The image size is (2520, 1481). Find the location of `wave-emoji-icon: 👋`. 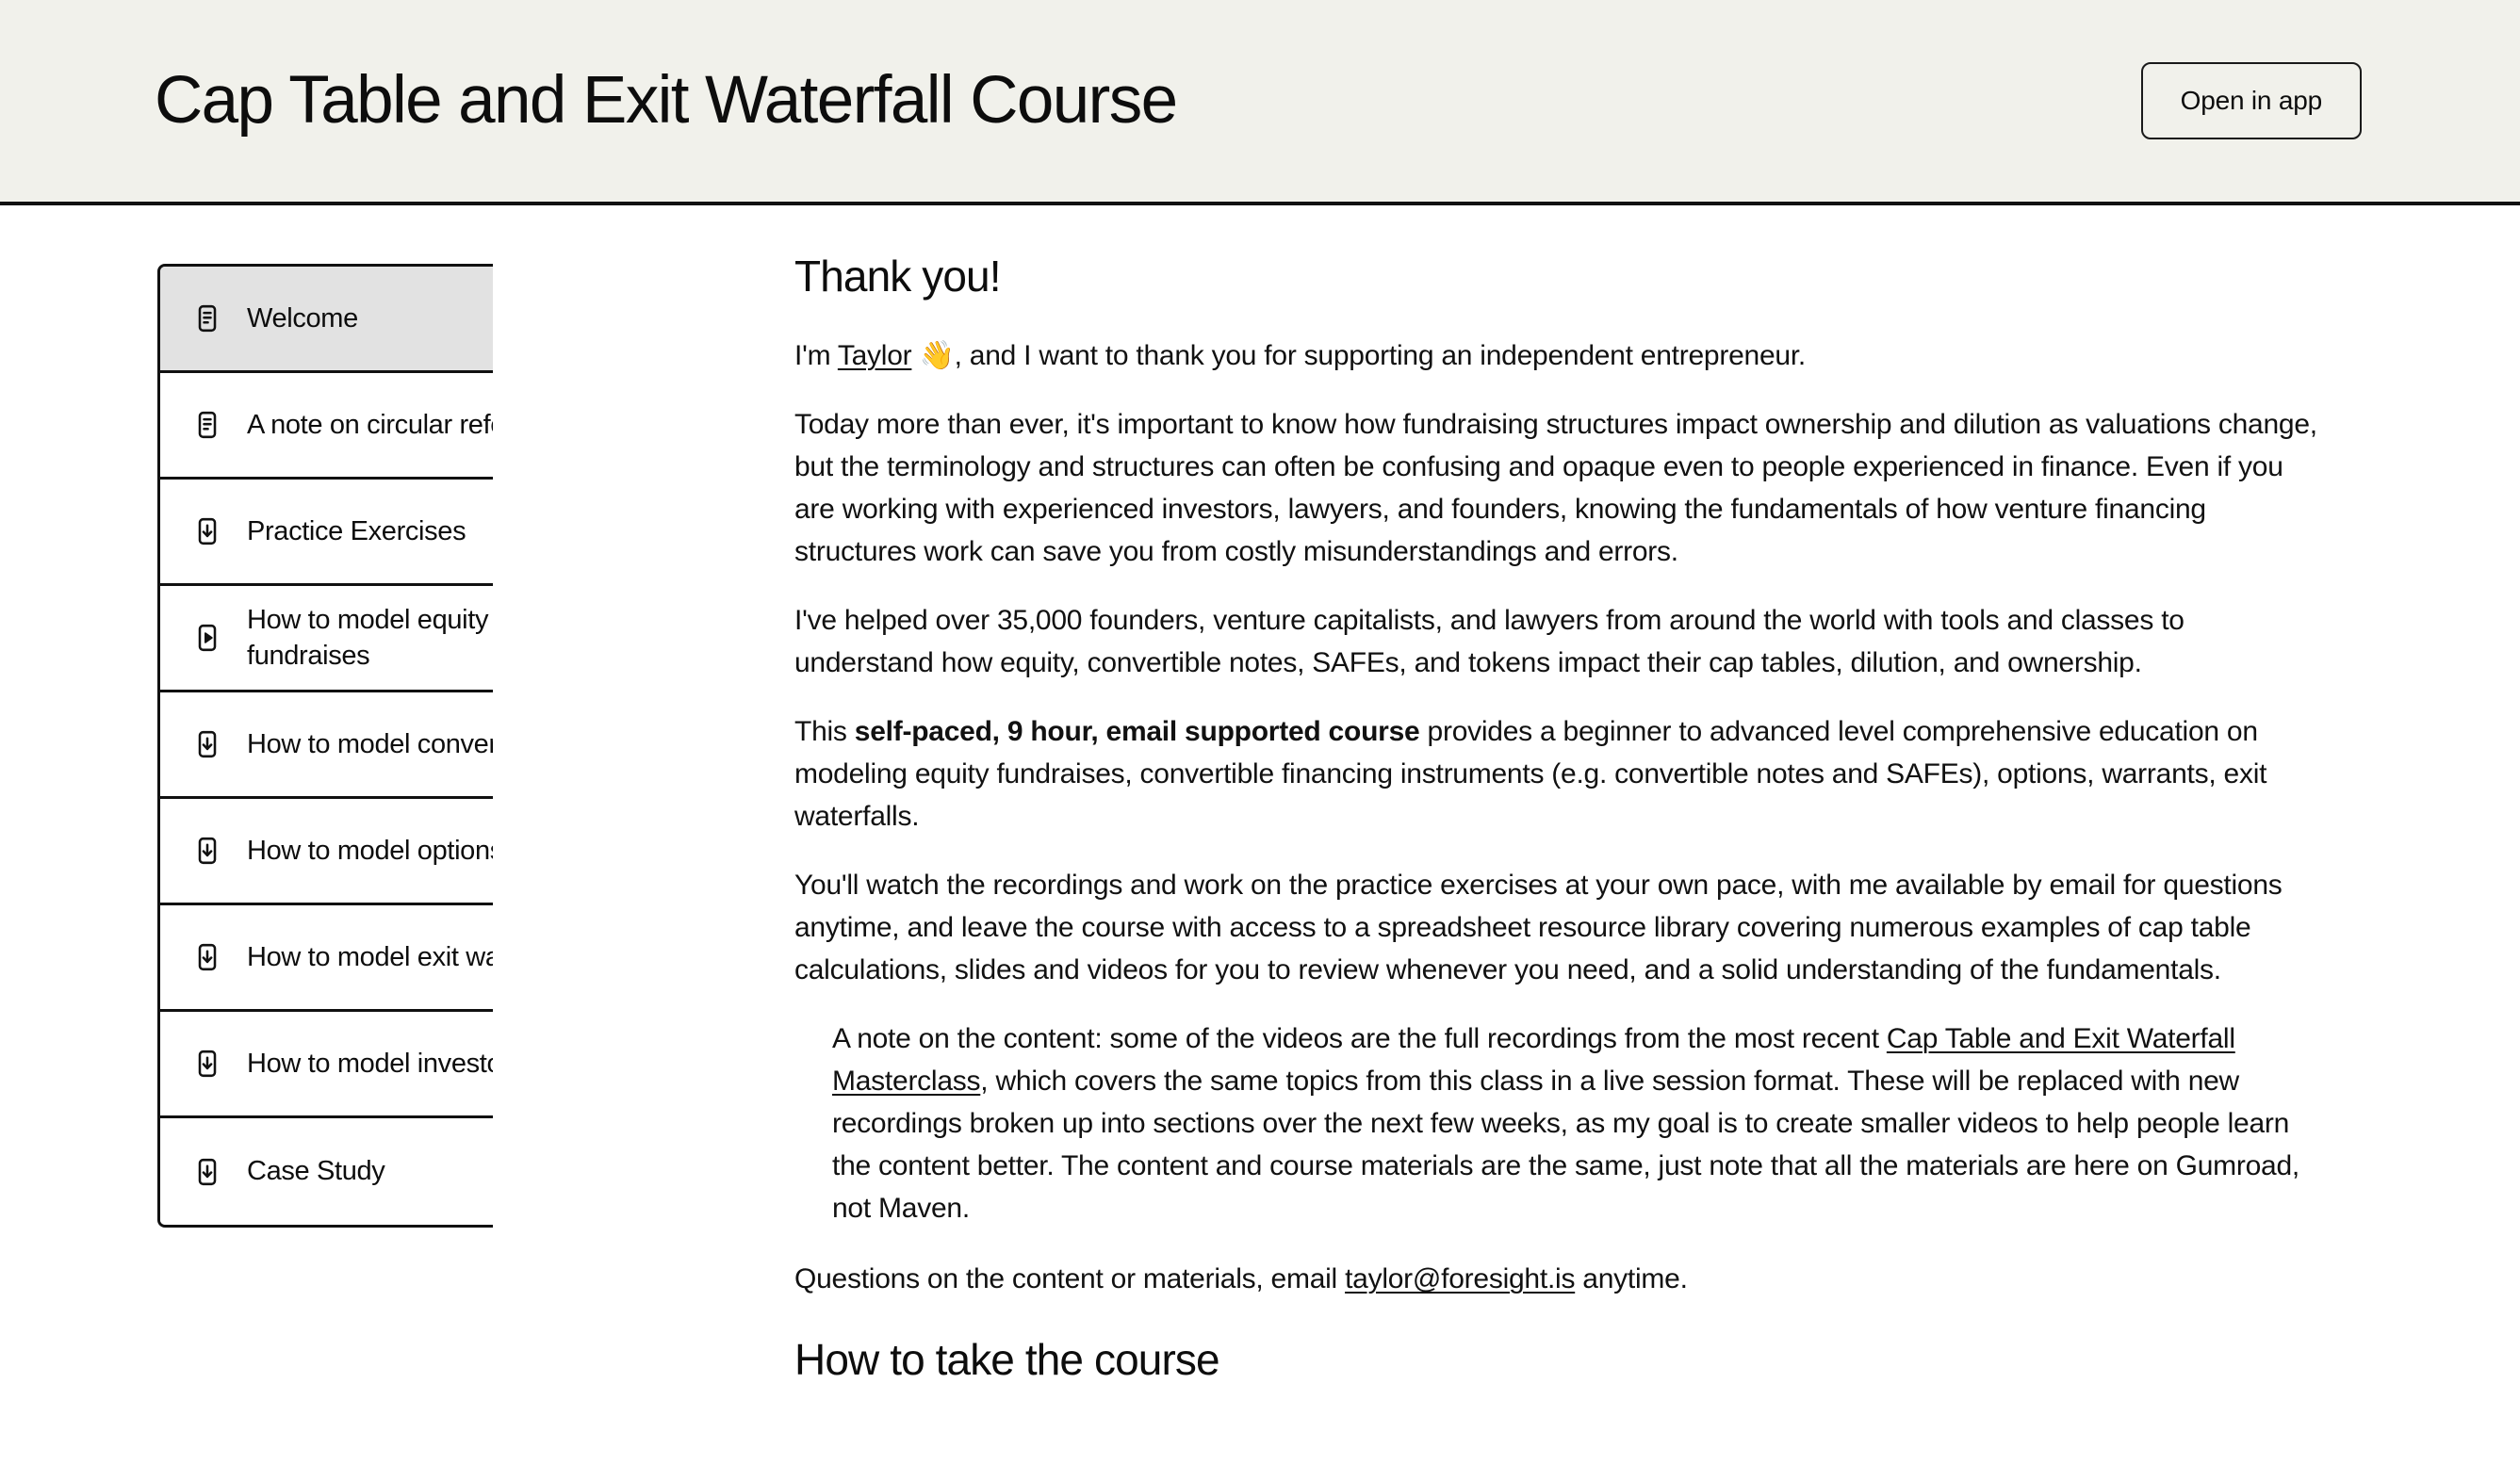

wave-emoji-icon: 👋 is located at coordinates (937, 356).